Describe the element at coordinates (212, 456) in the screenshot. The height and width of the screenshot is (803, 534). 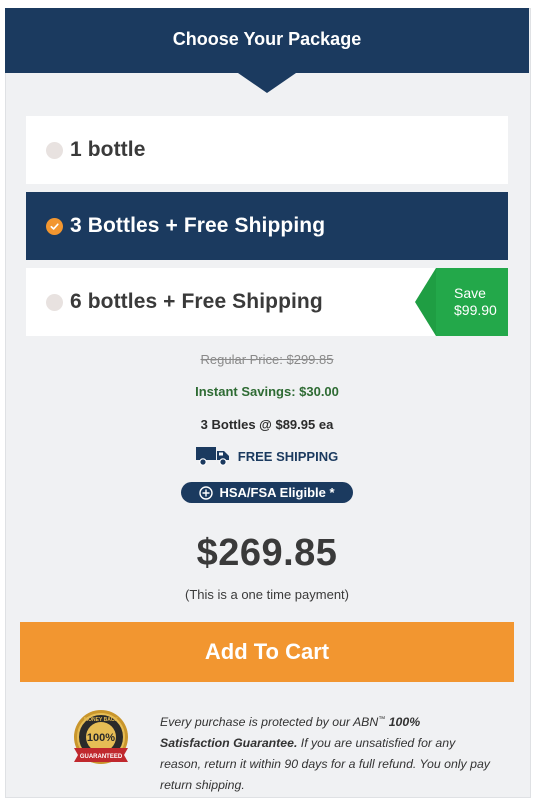
I see `truck-icon` at that location.